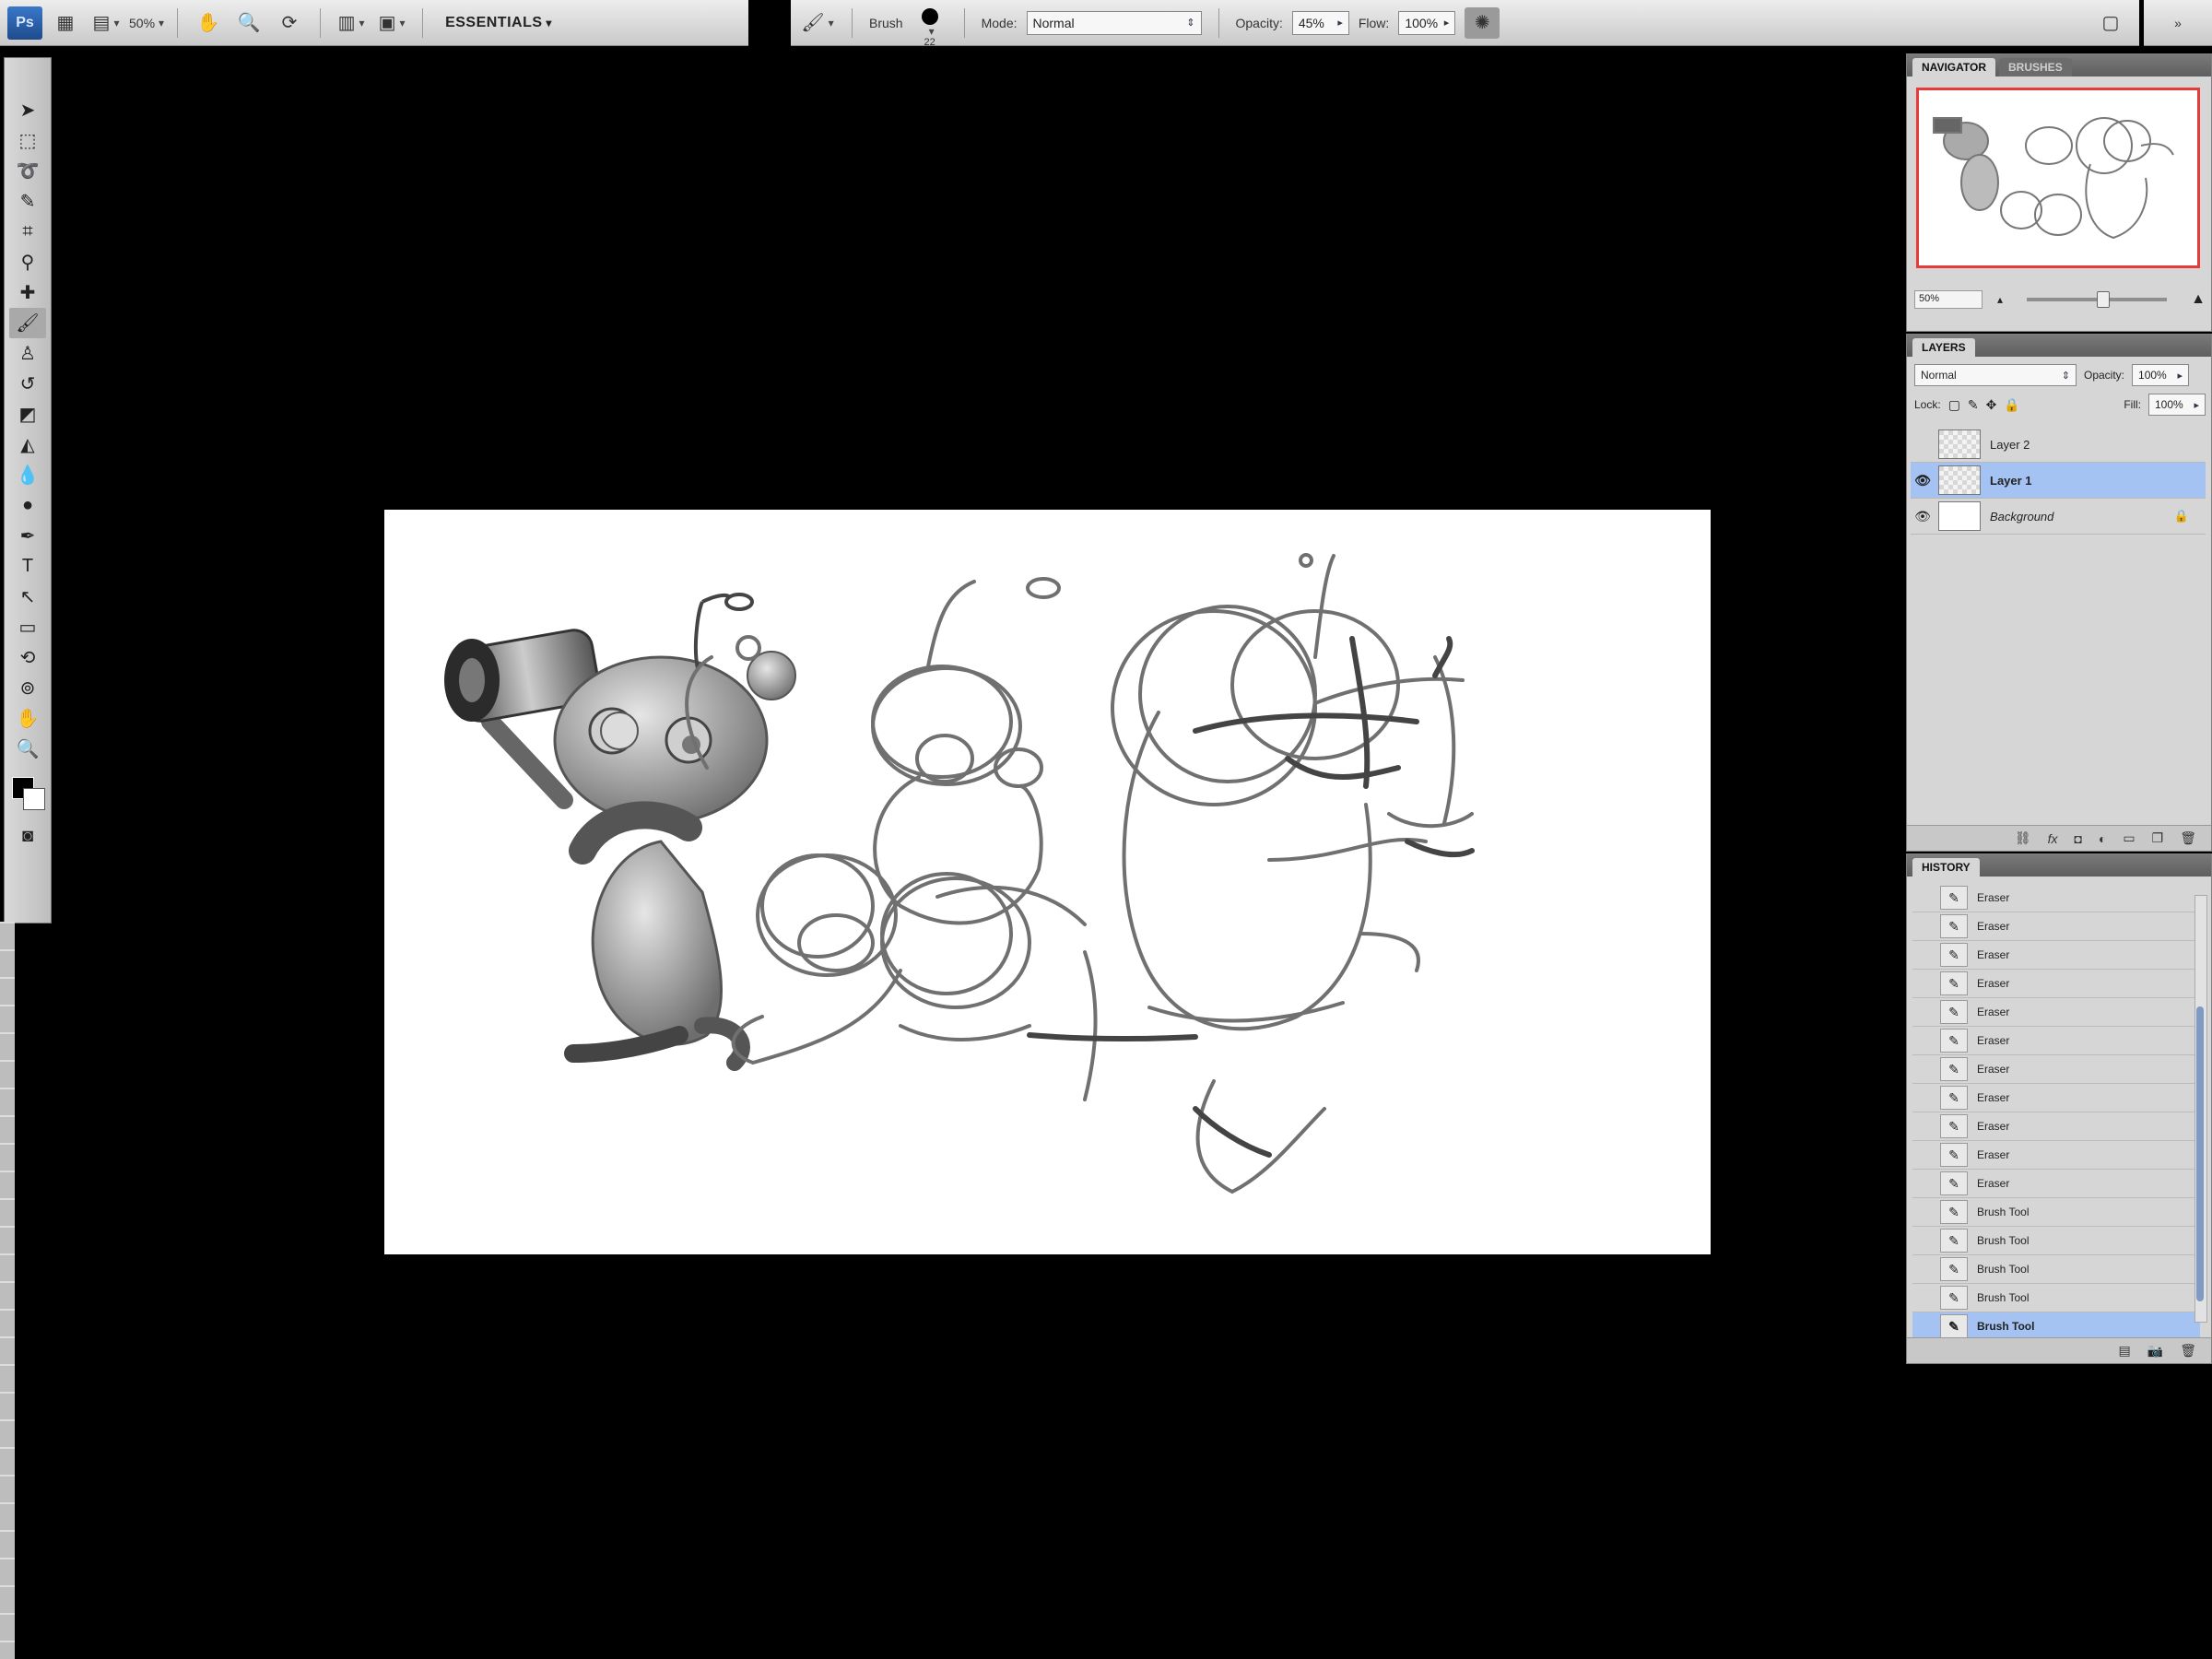 Image resolution: width=2212 pixels, height=1659 pixels. I want to click on brush-size: 22, so click(929, 42).